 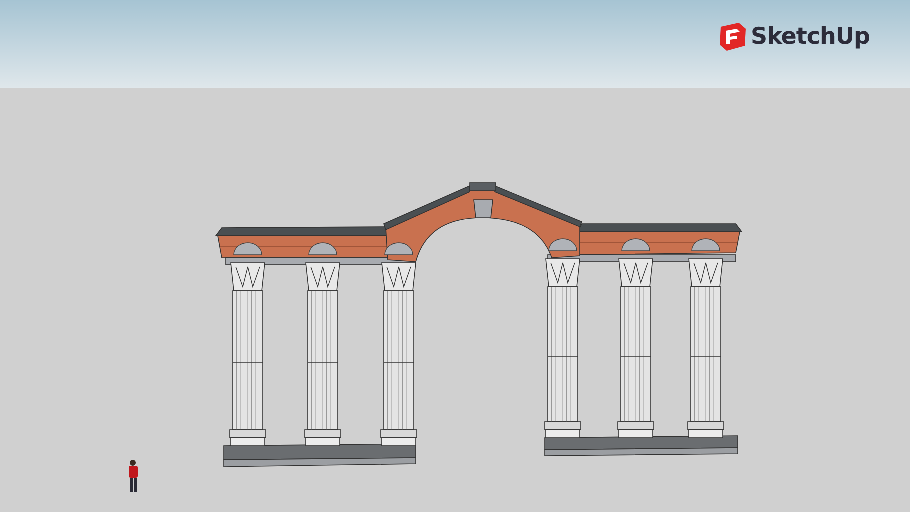 What do you see at coordinates (733, 37) in the screenshot?
I see `cube-logo-icon` at bounding box center [733, 37].